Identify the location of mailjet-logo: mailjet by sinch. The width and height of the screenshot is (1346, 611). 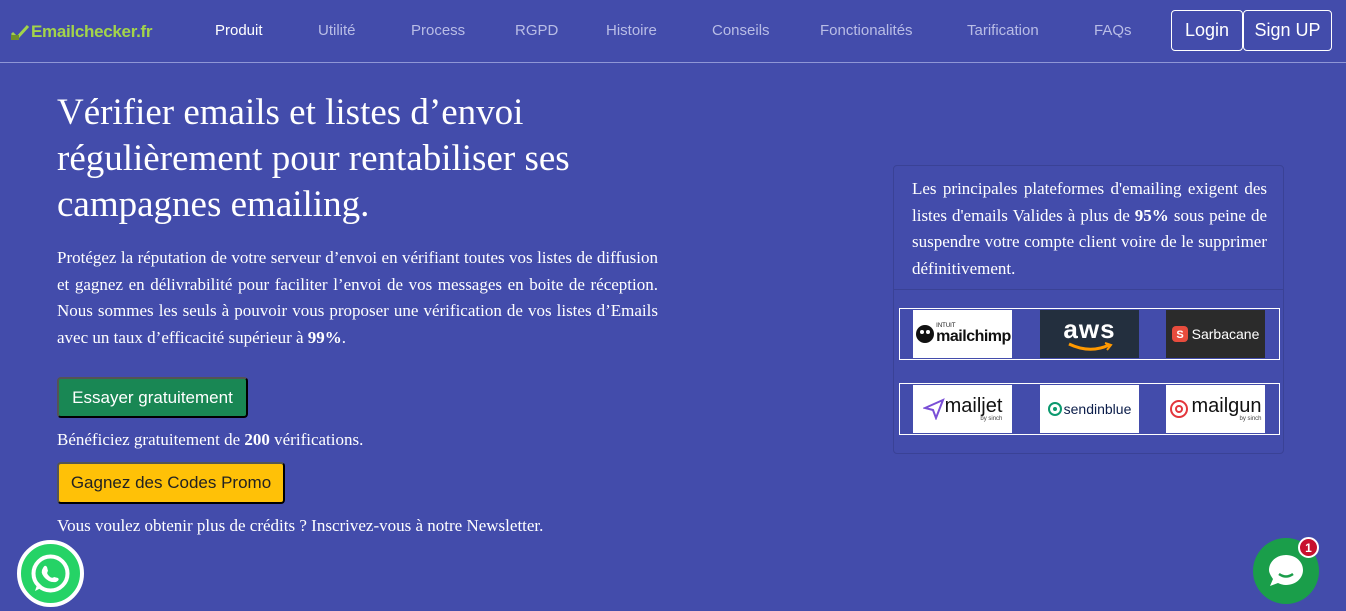
(962, 409).